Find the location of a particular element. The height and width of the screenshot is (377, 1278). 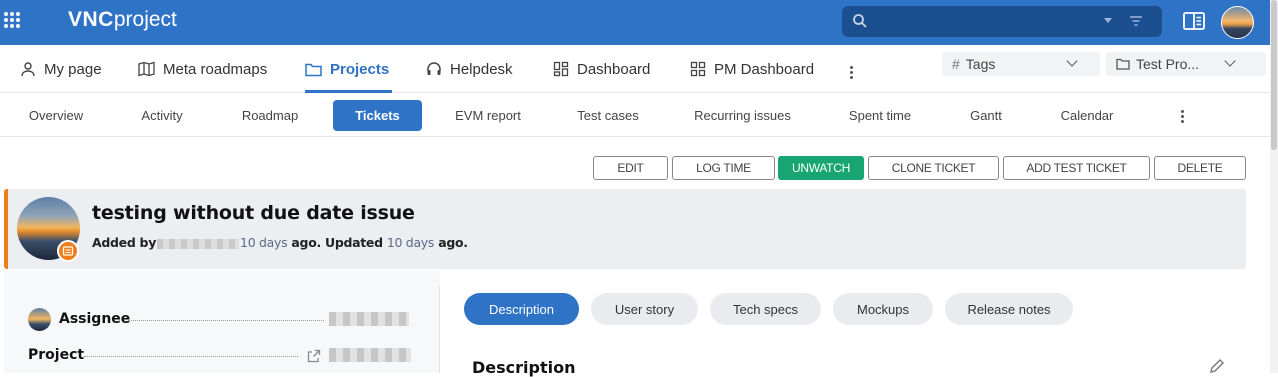

tab-gantt: Gantt is located at coordinates (986, 115).